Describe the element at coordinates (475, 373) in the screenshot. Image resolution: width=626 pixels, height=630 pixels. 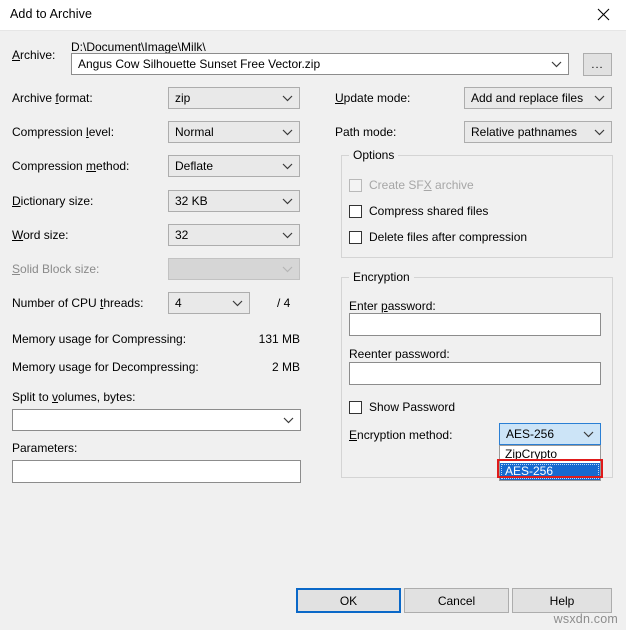
I see `reenter-password-input` at that location.